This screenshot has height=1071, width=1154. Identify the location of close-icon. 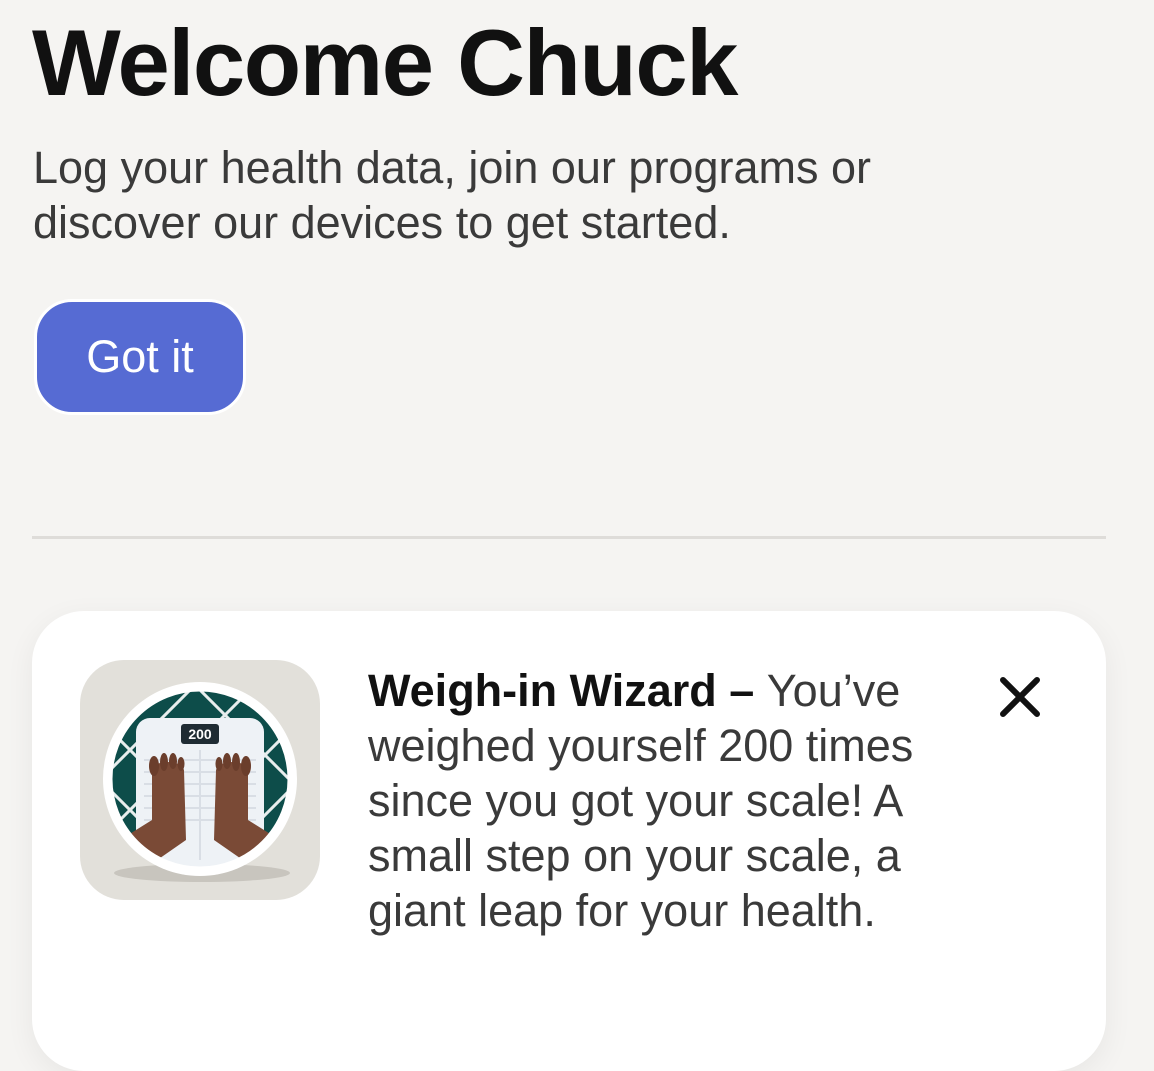
(1020, 697).